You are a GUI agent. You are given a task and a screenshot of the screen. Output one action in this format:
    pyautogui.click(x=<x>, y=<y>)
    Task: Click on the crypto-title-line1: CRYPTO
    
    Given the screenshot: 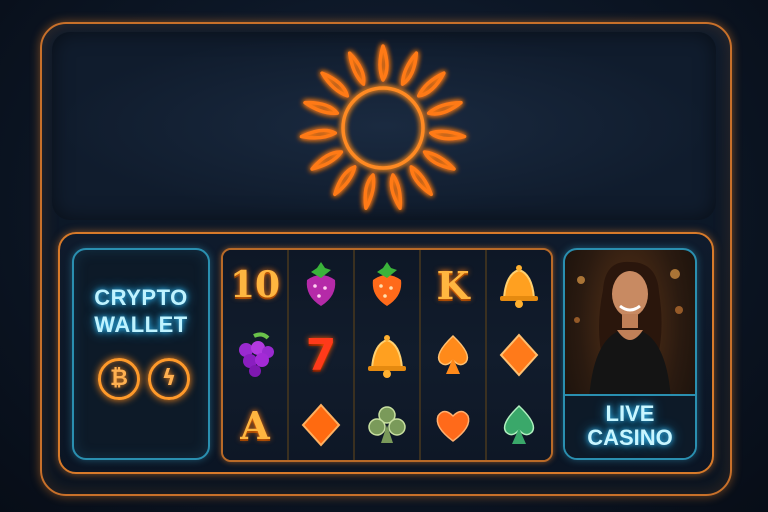 What is the action you would take?
    pyautogui.click(x=141, y=297)
    